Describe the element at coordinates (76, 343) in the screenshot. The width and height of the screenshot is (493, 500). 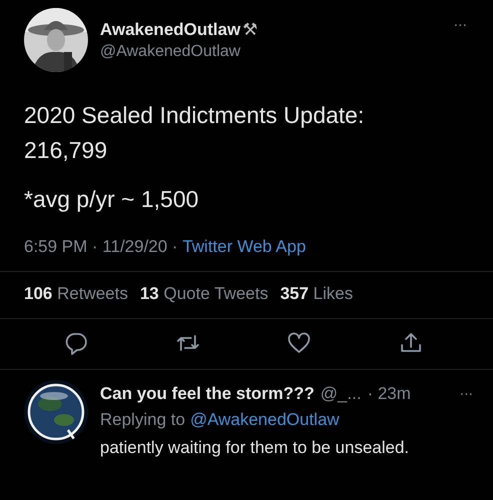
I see `reply-icon` at that location.